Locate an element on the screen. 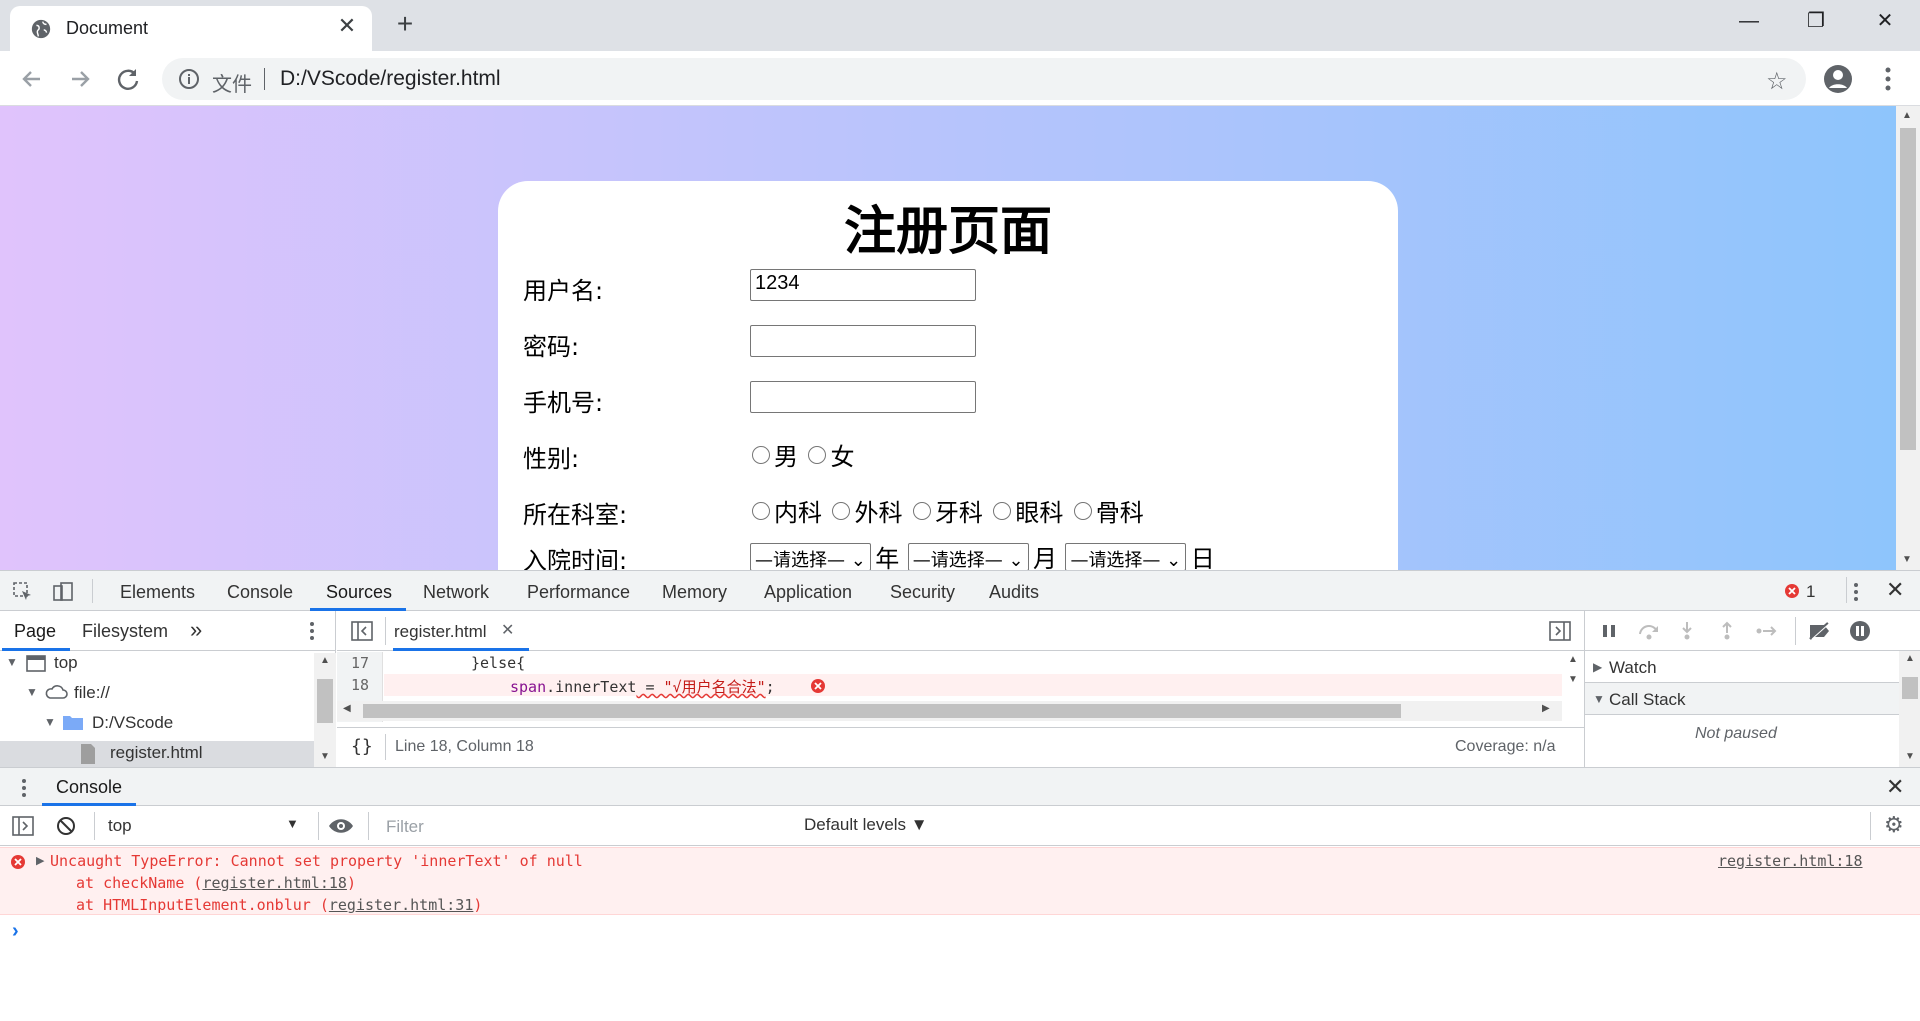 The image size is (1920, 1021). console-sidebar-icon is located at coordinates (23, 826).